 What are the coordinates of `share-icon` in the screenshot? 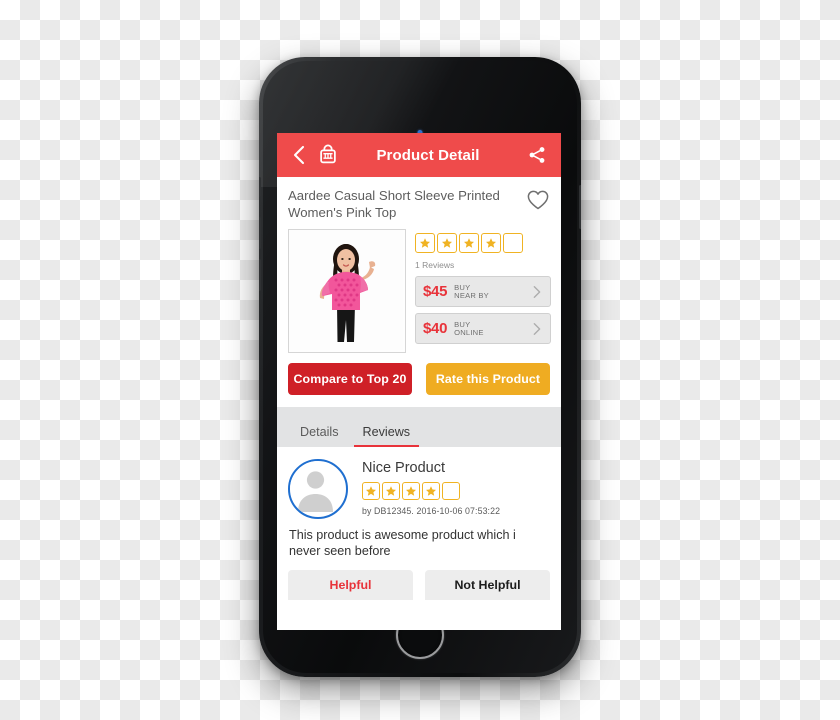 It's located at (537, 155).